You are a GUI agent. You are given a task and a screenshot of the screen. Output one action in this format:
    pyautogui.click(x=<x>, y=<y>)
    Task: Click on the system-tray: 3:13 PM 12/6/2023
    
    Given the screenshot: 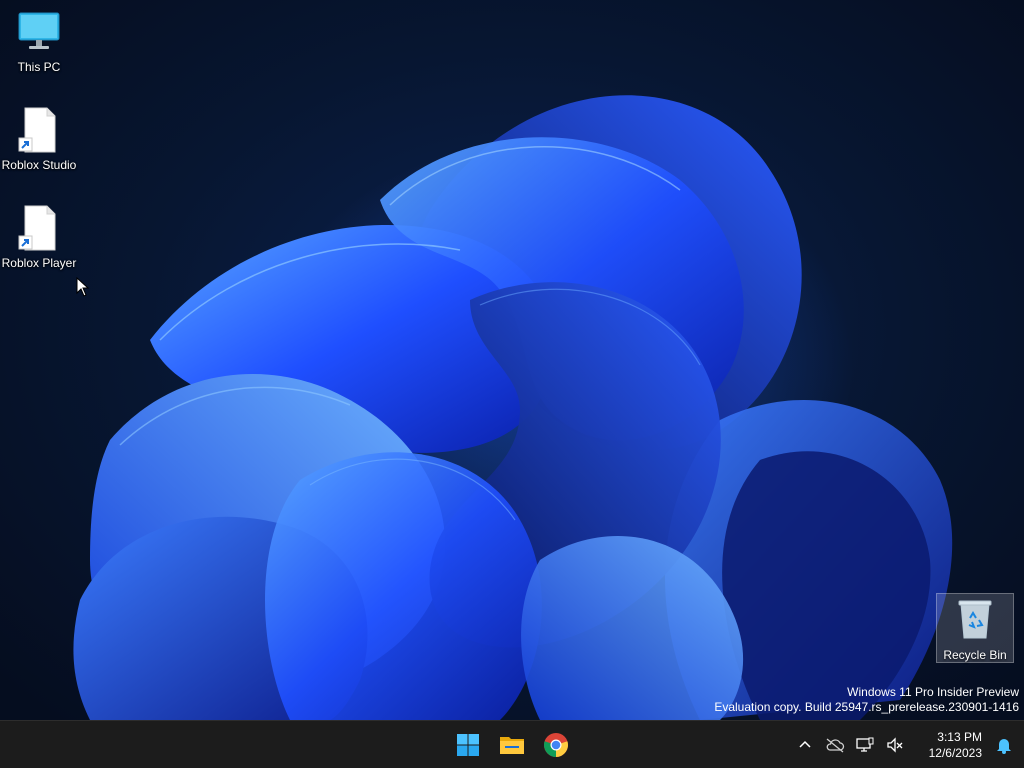 What is the action you would take?
    pyautogui.click(x=907, y=744)
    